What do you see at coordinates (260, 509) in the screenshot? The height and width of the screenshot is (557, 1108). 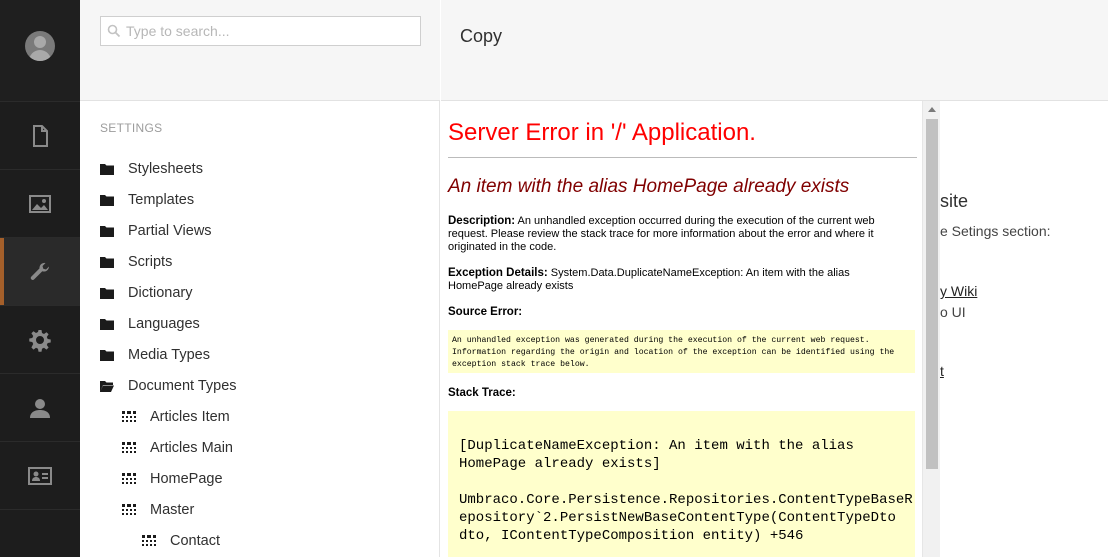 I see `tree-item-master: Master` at bounding box center [260, 509].